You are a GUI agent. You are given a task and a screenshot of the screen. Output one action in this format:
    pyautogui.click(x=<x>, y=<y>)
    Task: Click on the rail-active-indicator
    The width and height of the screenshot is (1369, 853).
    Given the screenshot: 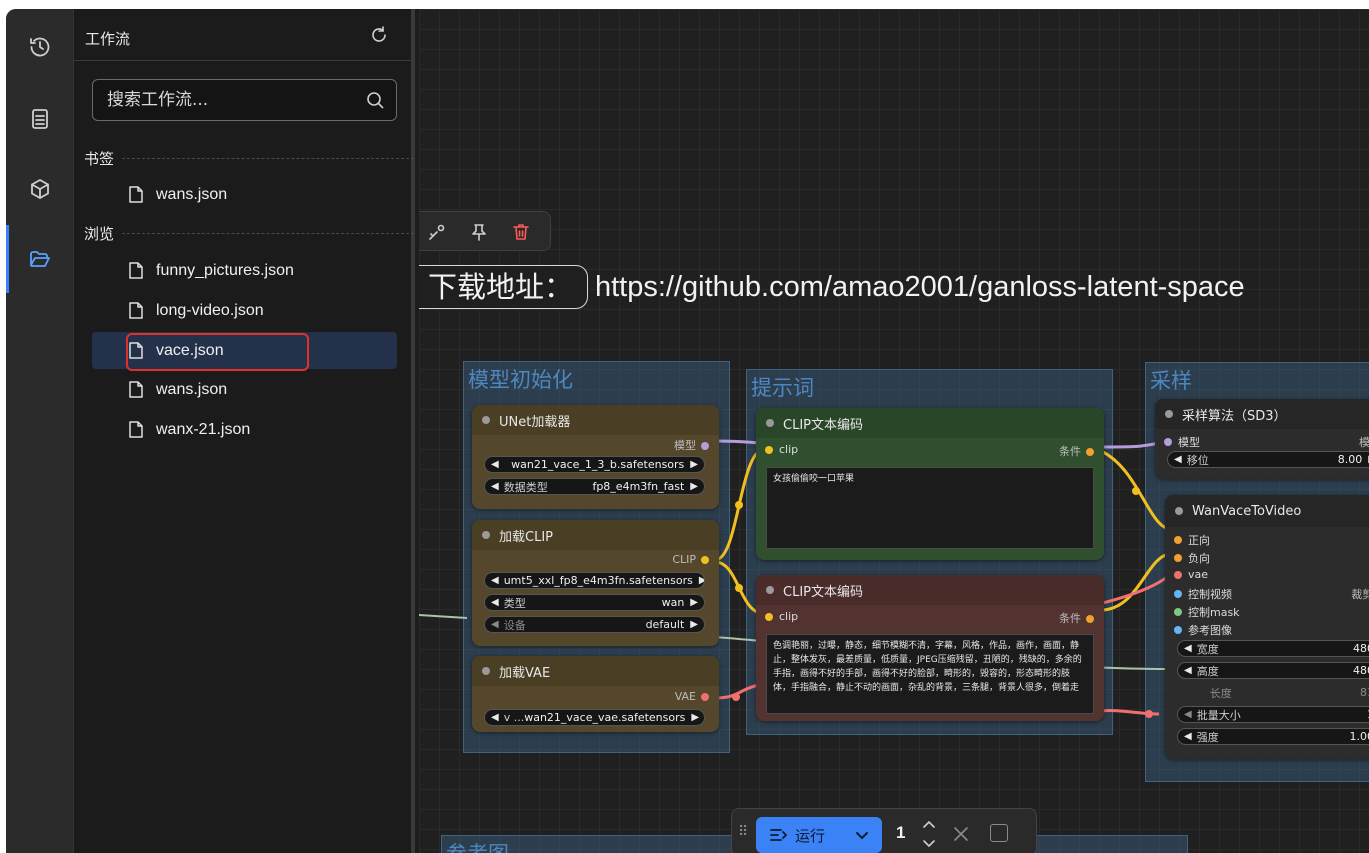 What is the action you would take?
    pyautogui.click(x=7, y=259)
    